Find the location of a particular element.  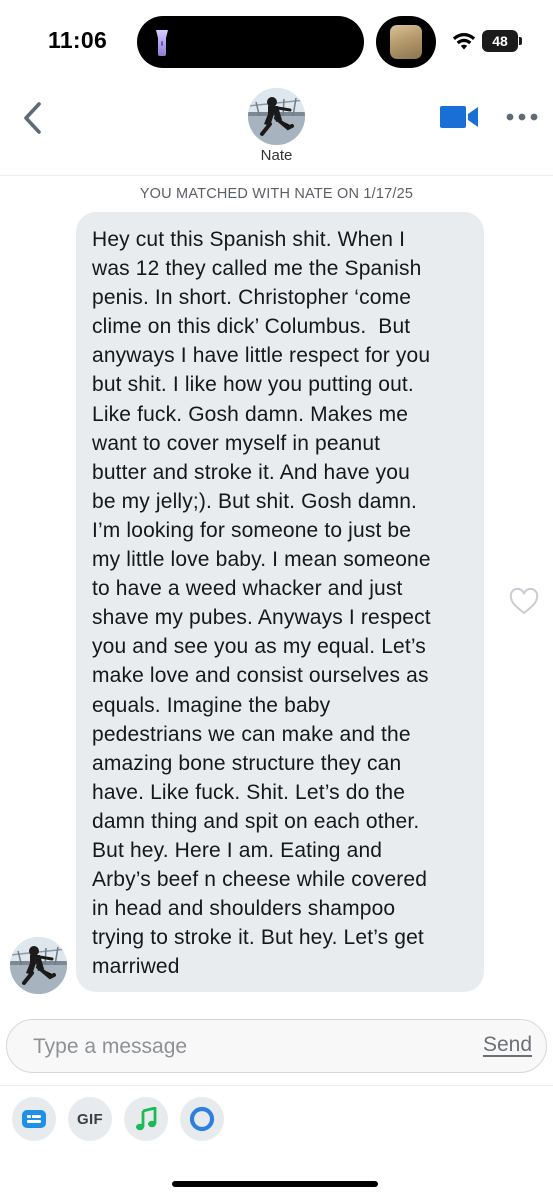

sticker-button is located at coordinates (34, 1119).